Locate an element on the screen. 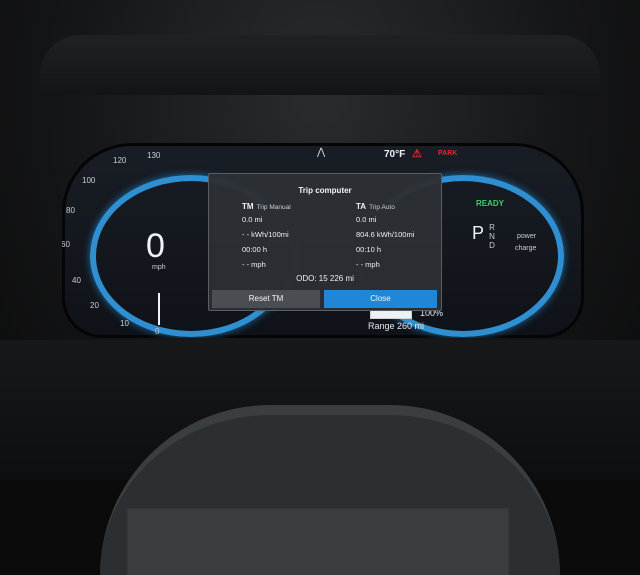 This screenshot has width=640, height=575. trip-code: TA is located at coordinates (361, 206).